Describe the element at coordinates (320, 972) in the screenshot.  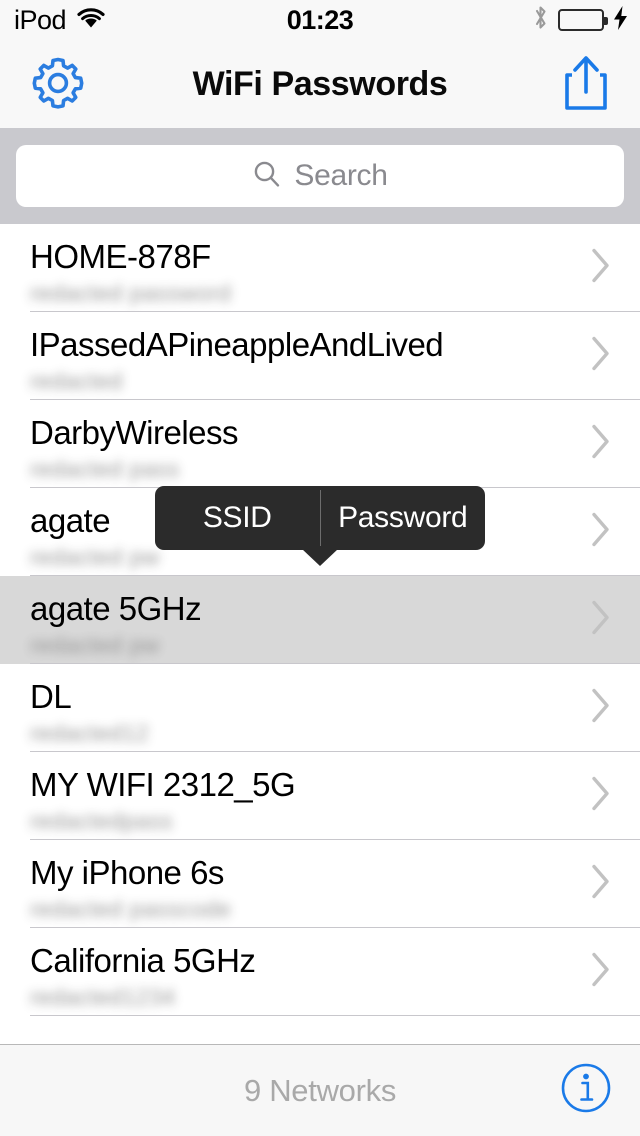
I see `network-row: California 5GHz redacted1234` at that location.